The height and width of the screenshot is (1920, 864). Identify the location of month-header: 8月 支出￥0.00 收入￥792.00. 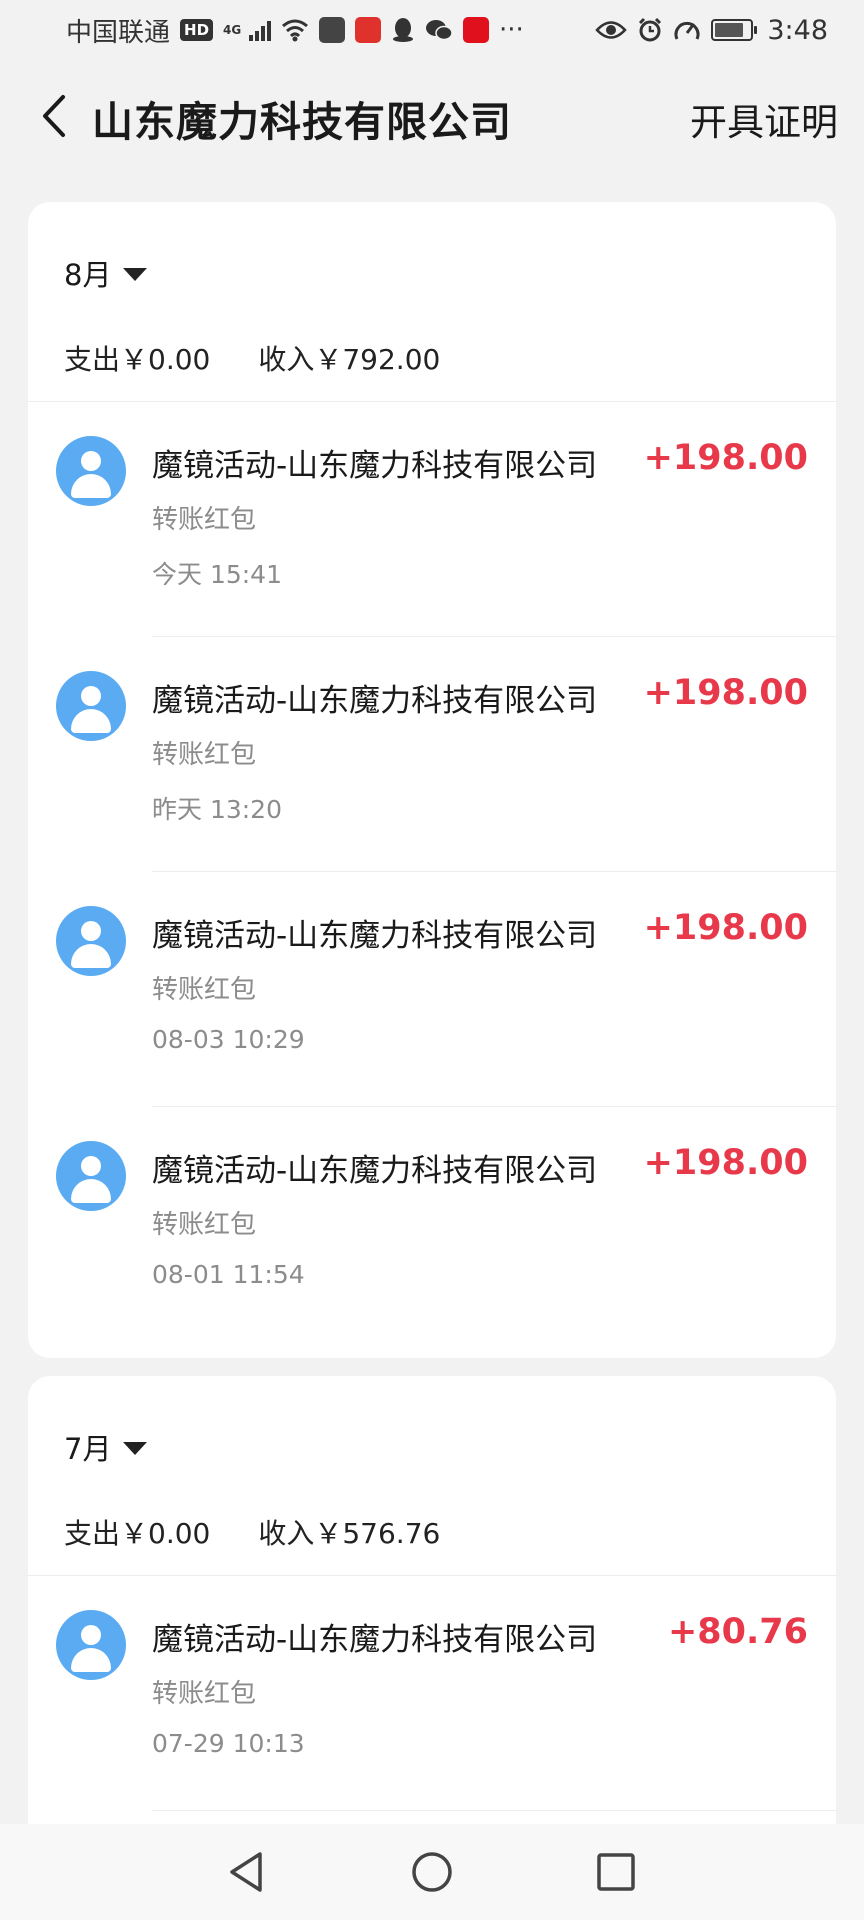
(432, 302).